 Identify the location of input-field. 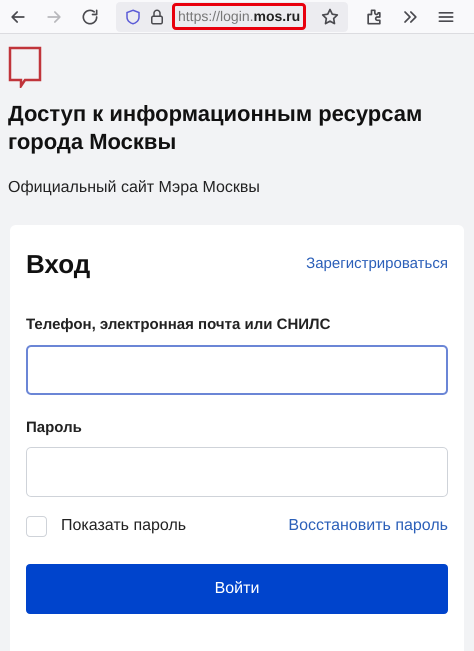
(237, 369).